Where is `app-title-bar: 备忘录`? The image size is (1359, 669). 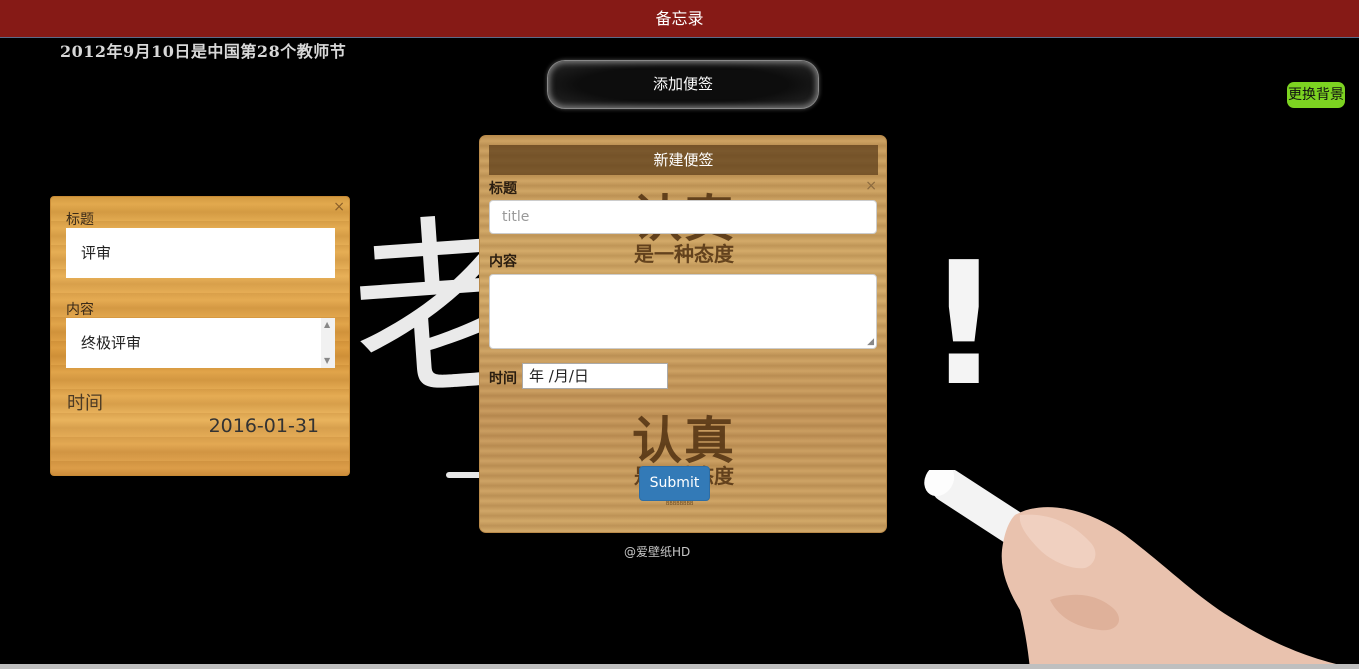 app-title-bar: 备忘录 is located at coordinates (679, 19).